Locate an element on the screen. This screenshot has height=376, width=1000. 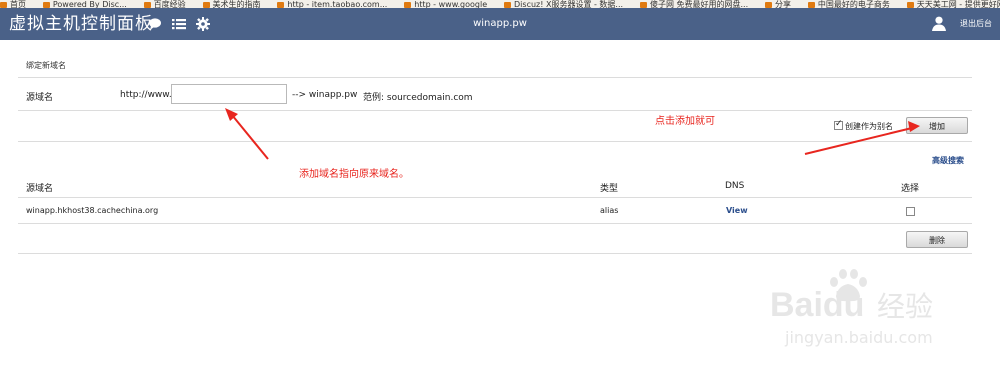
watermark-url: jingyan.baidu.com is located at coordinates (859, 337).